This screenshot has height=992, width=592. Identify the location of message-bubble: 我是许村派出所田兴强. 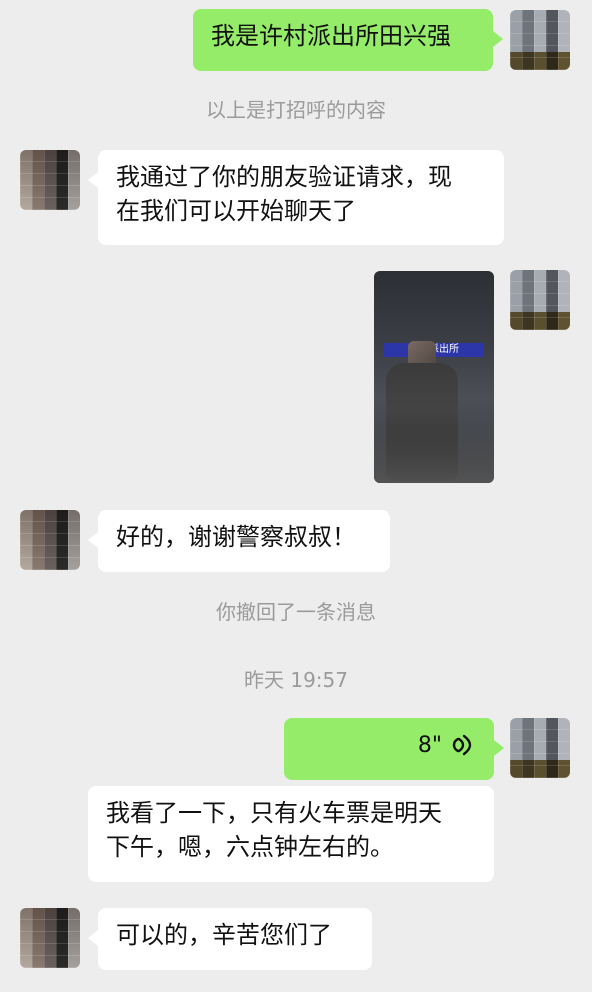
(348, 40).